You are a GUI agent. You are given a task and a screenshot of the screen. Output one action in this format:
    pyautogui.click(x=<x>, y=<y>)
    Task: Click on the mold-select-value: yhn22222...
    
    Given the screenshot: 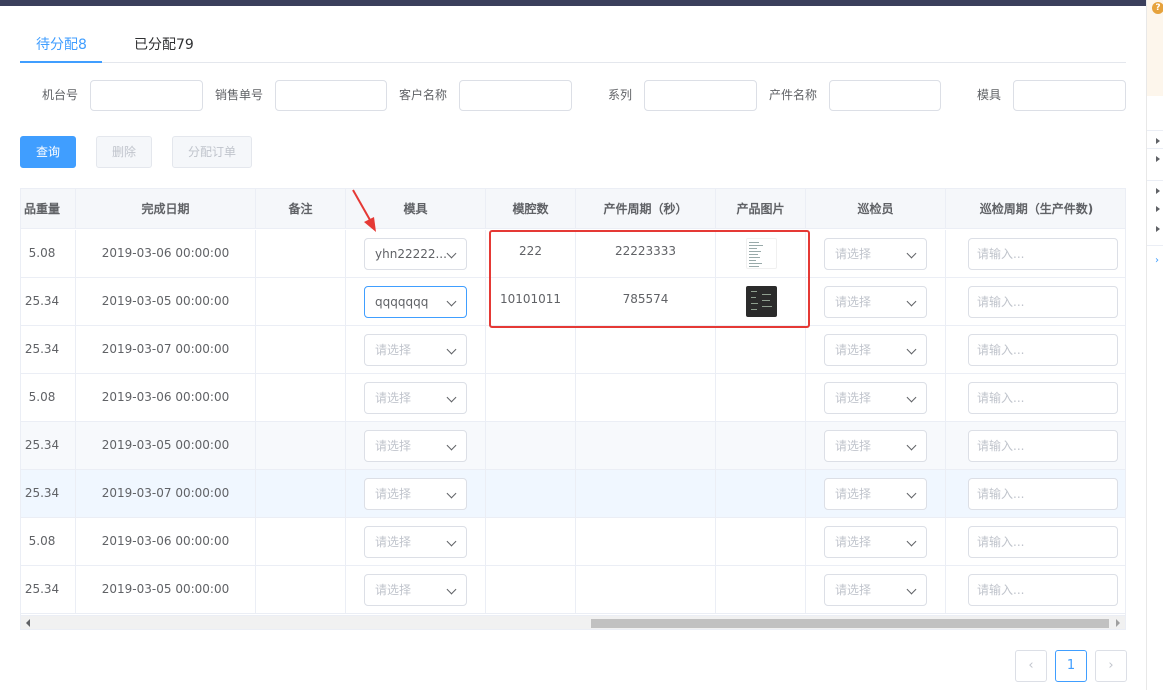 What is the action you would take?
    pyautogui.click(x=411, y=254)
    